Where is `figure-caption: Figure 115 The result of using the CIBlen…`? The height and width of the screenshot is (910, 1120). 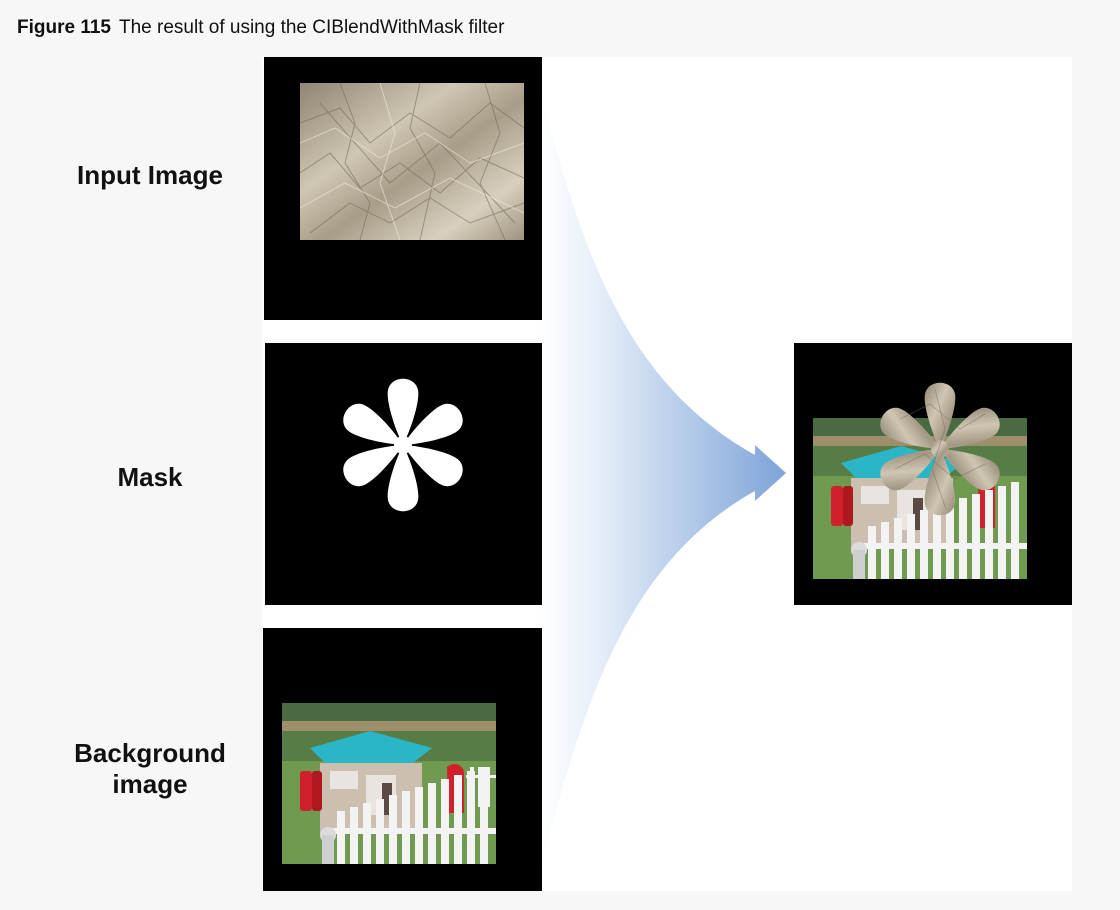
figure-caption: Figure 115 The result of using the CIBlen… is located at coordinates (260, 28).